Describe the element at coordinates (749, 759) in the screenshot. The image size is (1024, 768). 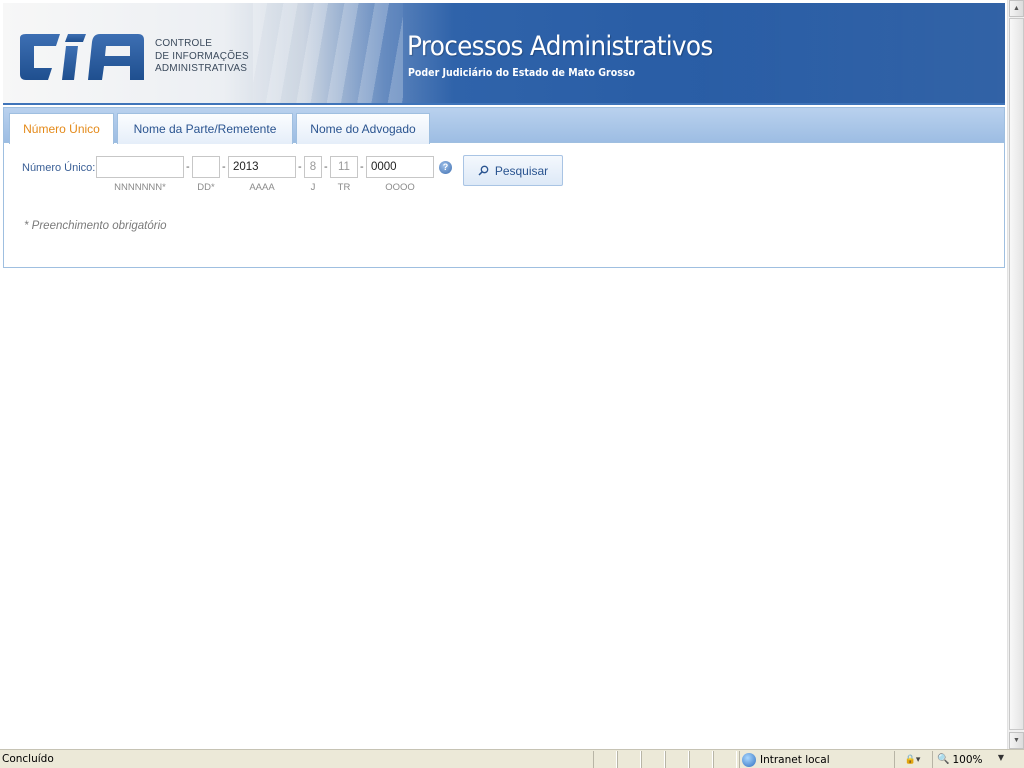
I see `globe-icon` at that location.